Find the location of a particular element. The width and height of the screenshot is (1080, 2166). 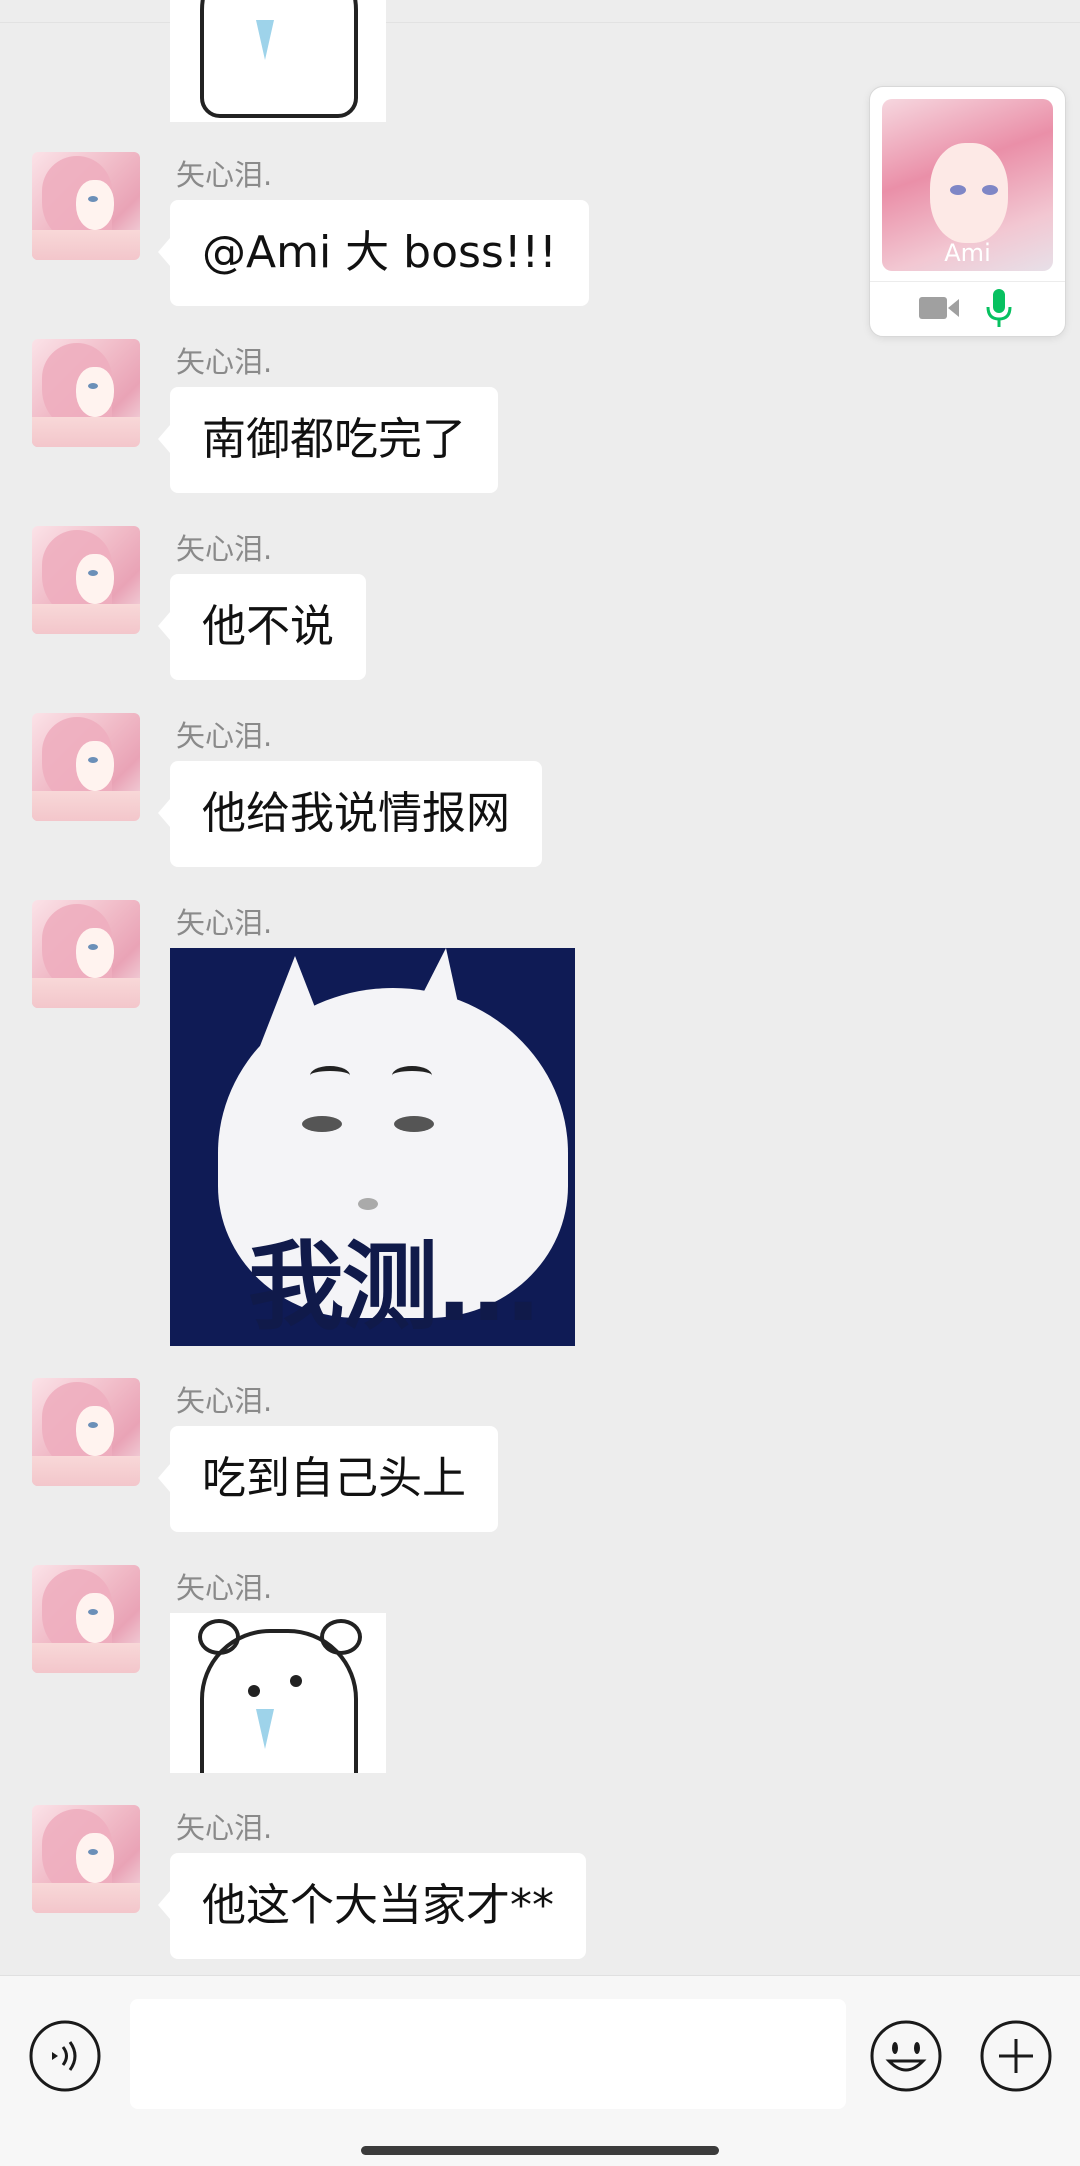

emoji-icon is located at coordinates (906, 2056).